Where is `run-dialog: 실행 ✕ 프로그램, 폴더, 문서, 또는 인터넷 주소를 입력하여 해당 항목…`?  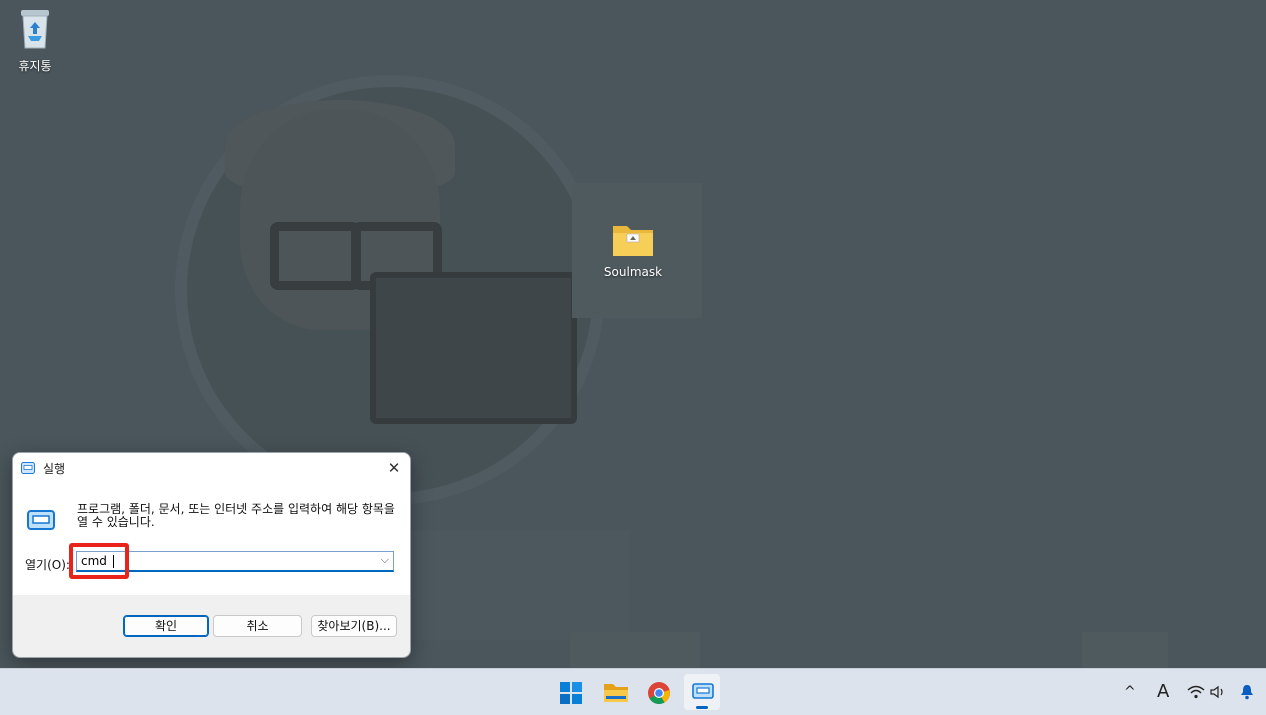
run-dialog: 실행 ✕ 프로그램, 폴더, 문서, 또는 인터넷 주소를 입력하여 해당 항목… is located at coordinates (211, 555).